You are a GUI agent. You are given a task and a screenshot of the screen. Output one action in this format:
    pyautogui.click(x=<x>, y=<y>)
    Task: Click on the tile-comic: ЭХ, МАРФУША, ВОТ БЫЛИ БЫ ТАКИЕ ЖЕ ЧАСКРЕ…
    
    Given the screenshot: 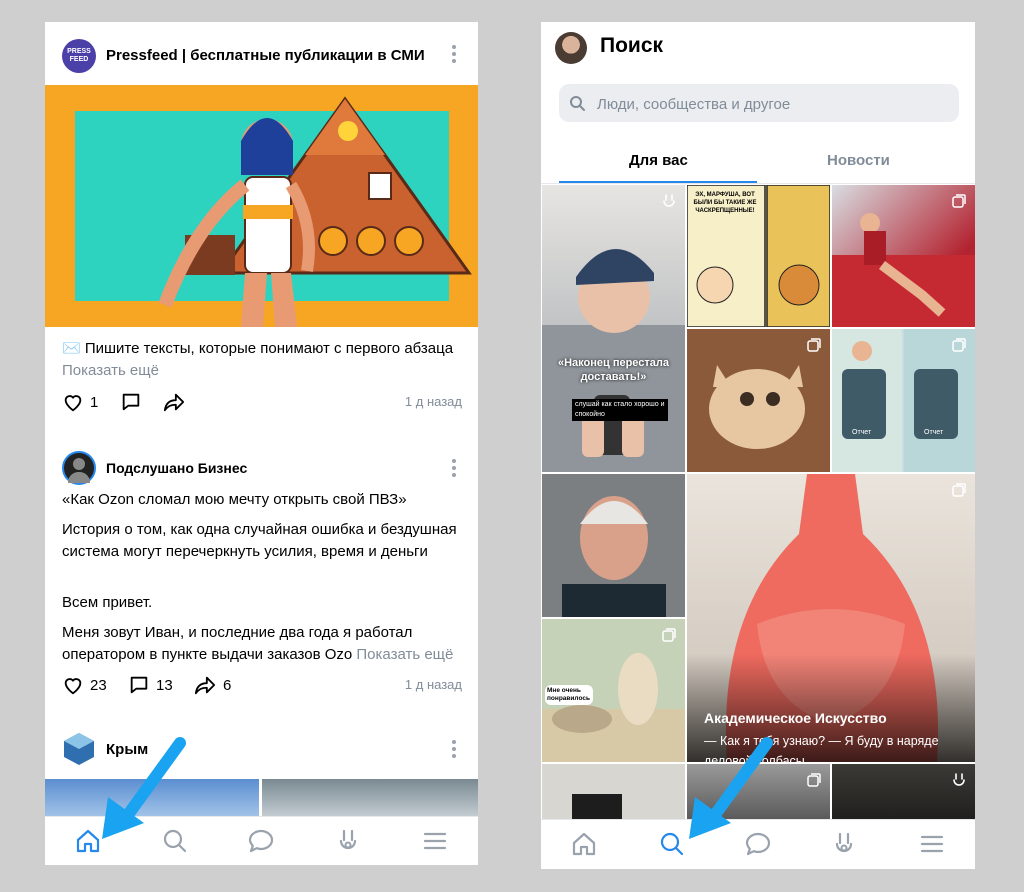 What is the action you would take?
    pyautogui.click(x=758, y=256)
    